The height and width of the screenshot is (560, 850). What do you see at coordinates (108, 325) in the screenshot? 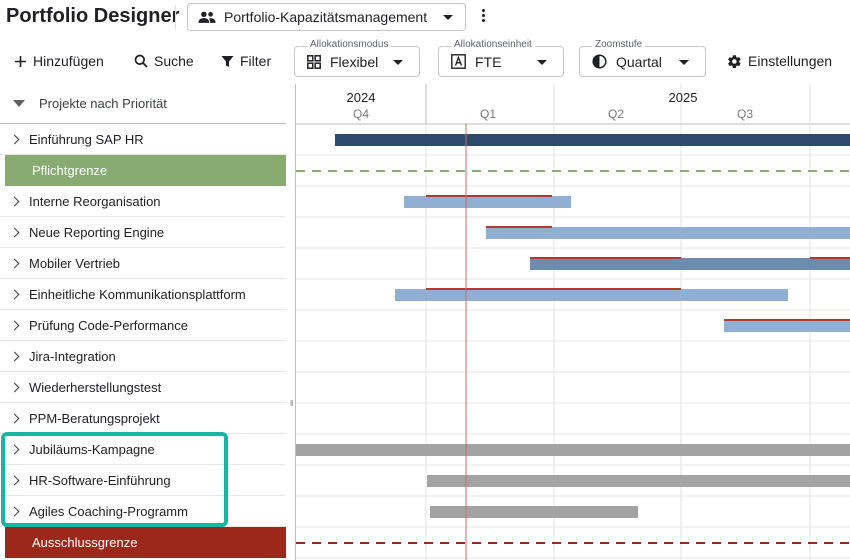
I see `row-label: Prüfung Code-Performance` at bounding box center [108, 325].